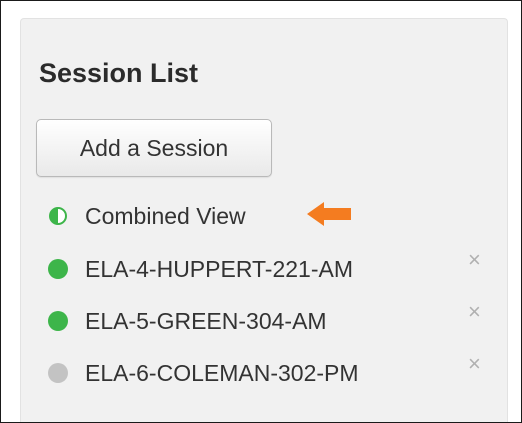 The height and width of the screenshot is (423, 522). Describe the element at coordinates (329, 214) in the screenshot. I see `arrow-left-icon` at that location.